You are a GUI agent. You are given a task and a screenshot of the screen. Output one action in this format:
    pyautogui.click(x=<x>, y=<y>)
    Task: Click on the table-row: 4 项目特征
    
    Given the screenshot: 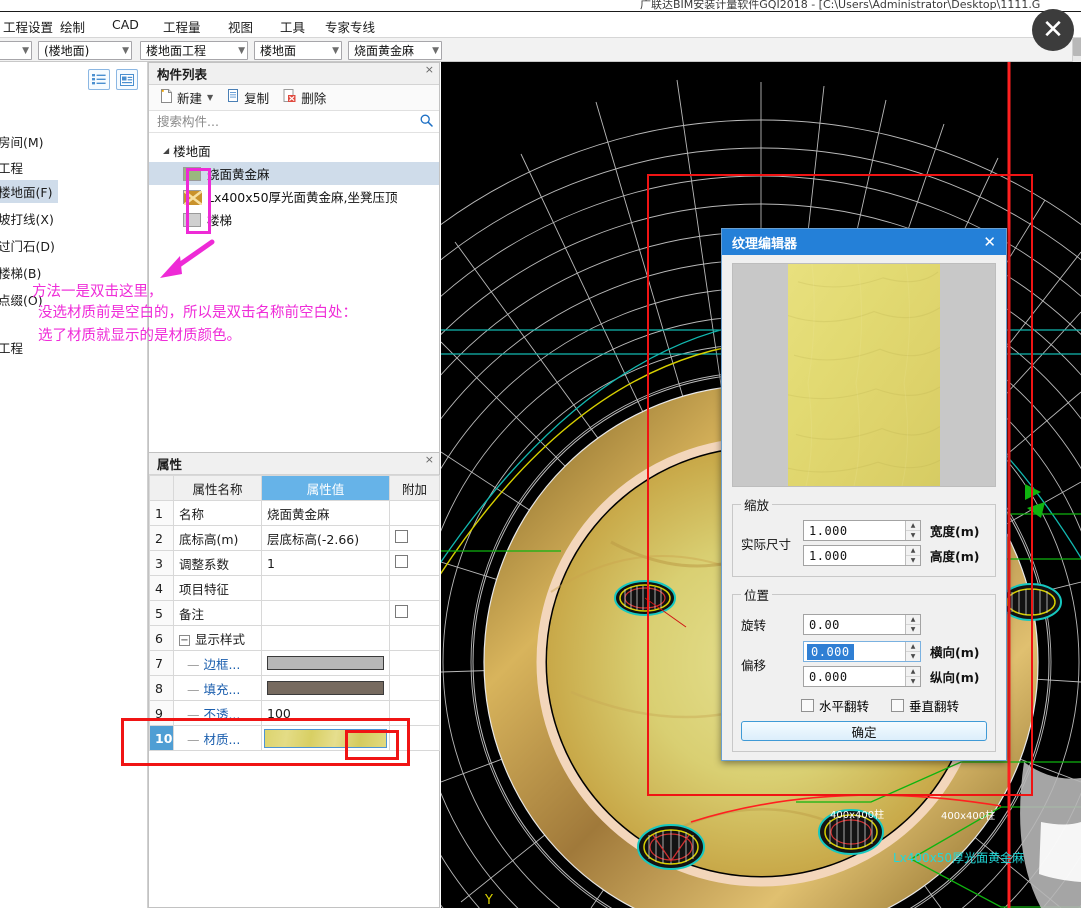 What is the action you would take?
    pyautogui.click(x=294, y=588)
    